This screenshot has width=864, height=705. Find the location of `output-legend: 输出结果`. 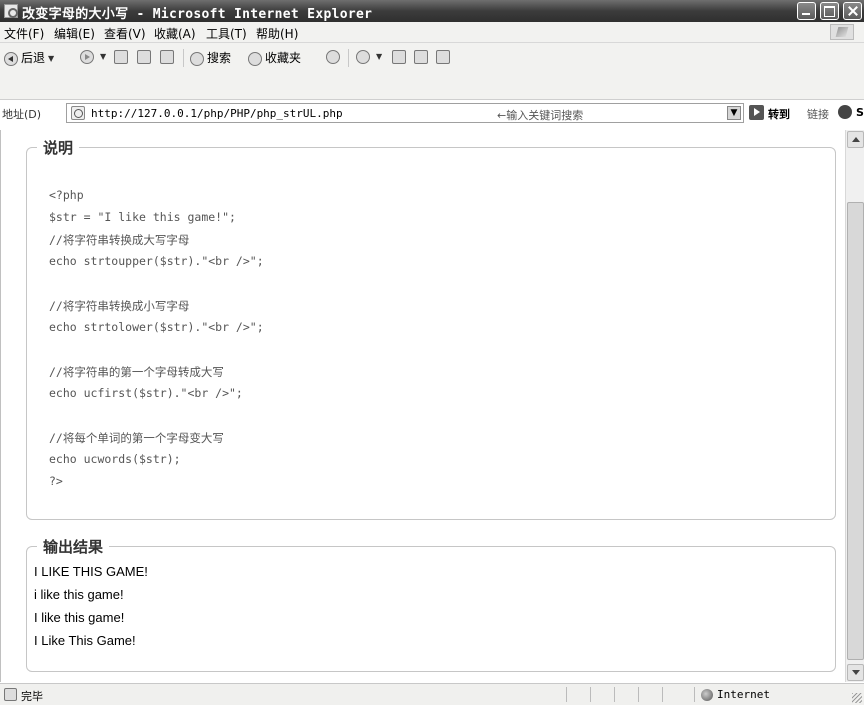

output-legend: 输出结果 is located at coordinates (73, 546).